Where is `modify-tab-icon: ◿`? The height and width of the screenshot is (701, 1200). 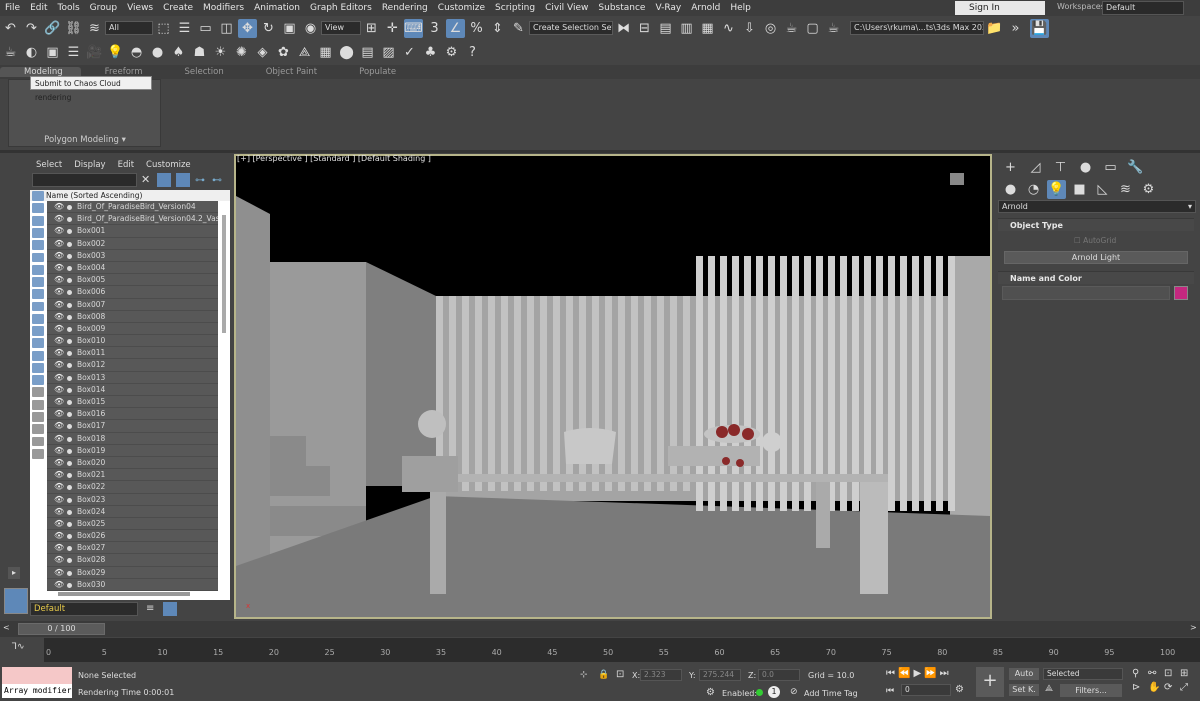 modify-tab-icon: ◿ is located at coordinates (1035, 167).